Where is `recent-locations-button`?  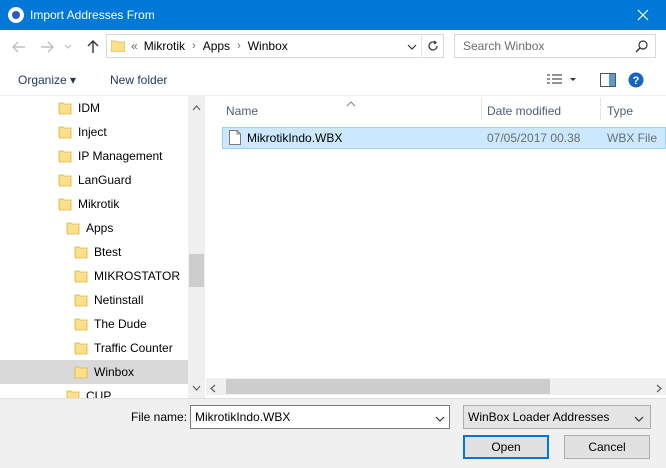 recent-locations-button is located at coordinates (68, 47).